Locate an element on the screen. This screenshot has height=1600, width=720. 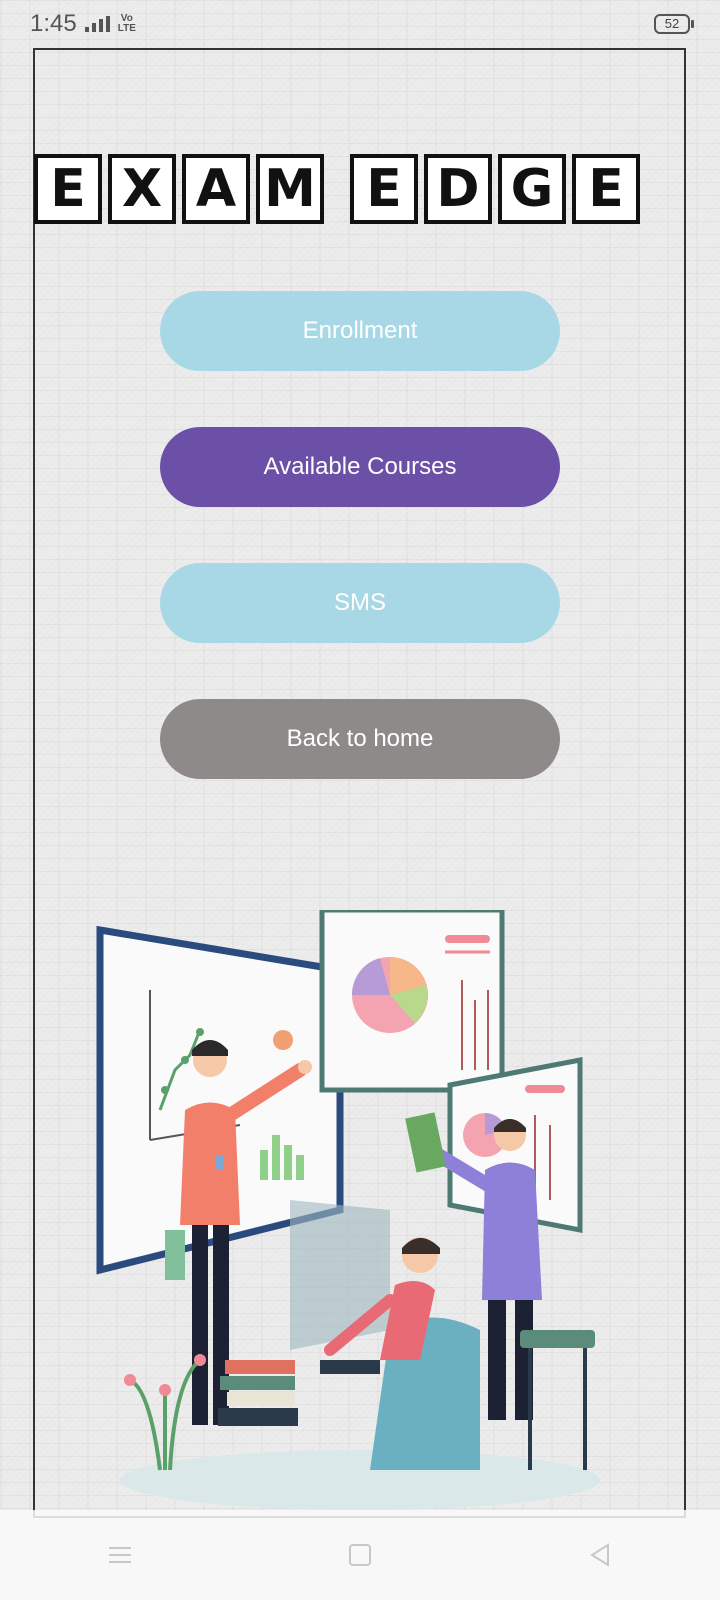
app-title: E X A M E D G E is located at coordinates (361, 189).